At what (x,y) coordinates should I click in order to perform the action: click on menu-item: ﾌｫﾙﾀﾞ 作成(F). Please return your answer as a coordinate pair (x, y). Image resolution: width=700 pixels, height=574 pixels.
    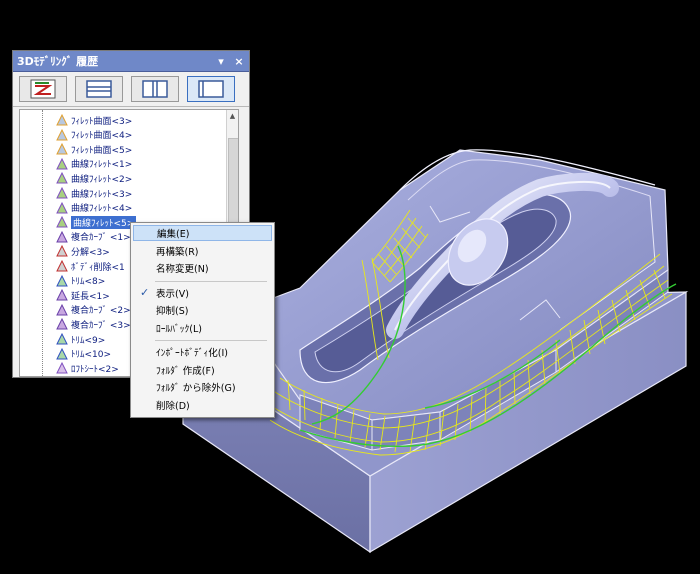
    Looking at the image, I should click on (202, 370).